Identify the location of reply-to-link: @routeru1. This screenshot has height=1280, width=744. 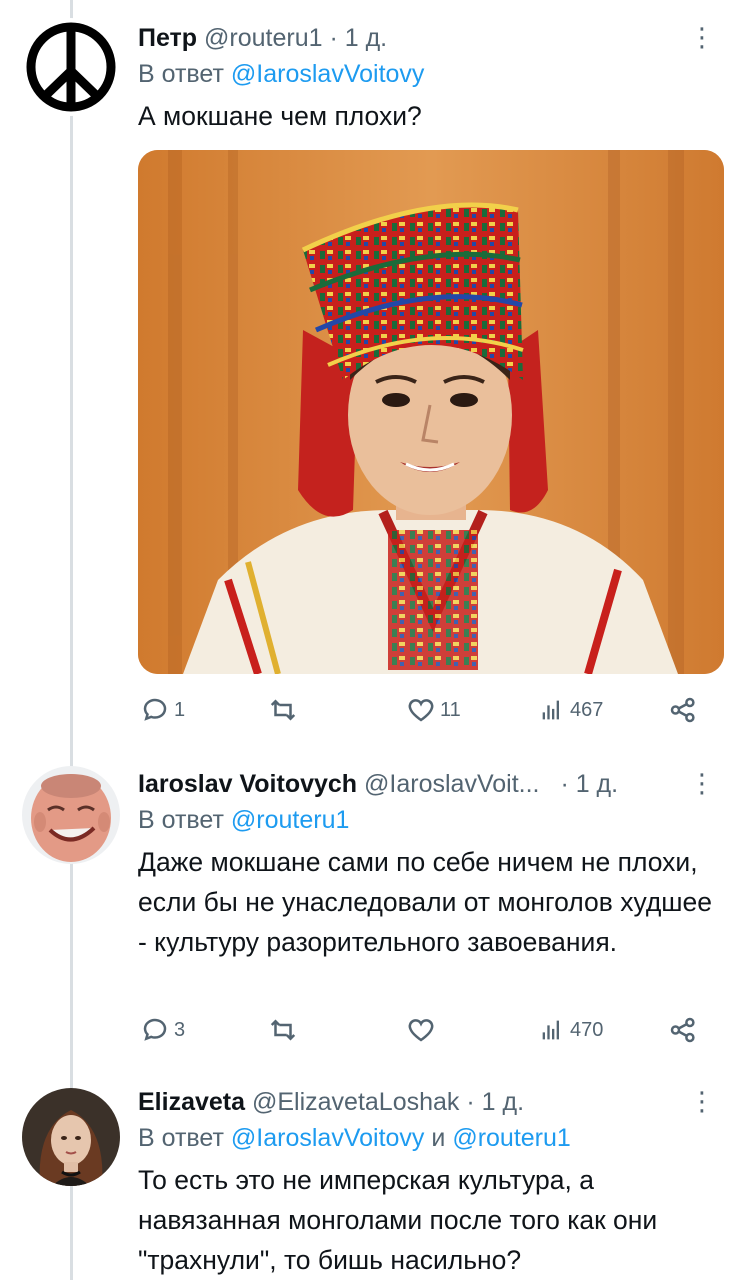
(290, 820).